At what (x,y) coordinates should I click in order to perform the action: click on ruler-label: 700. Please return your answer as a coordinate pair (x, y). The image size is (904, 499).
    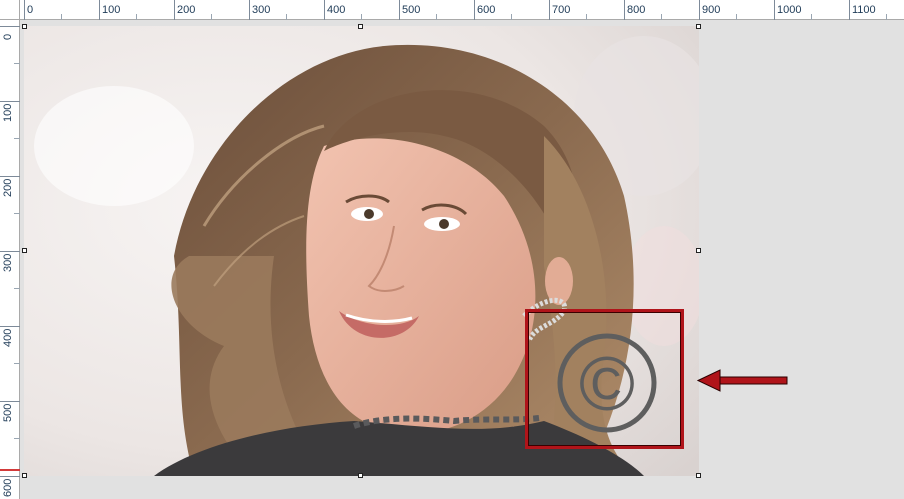
    Looking at the image, I should click on (561, 10).